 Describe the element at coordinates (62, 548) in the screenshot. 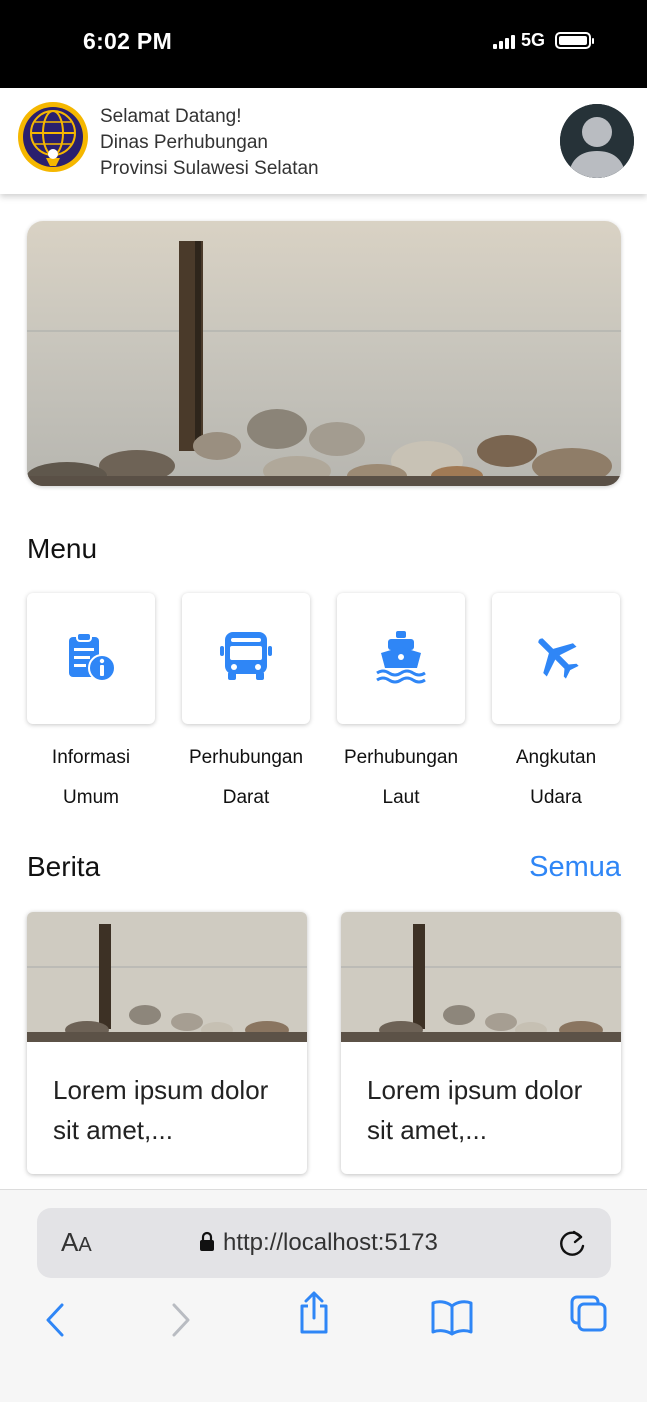

I see `menu-section-title: Menu` at that location.